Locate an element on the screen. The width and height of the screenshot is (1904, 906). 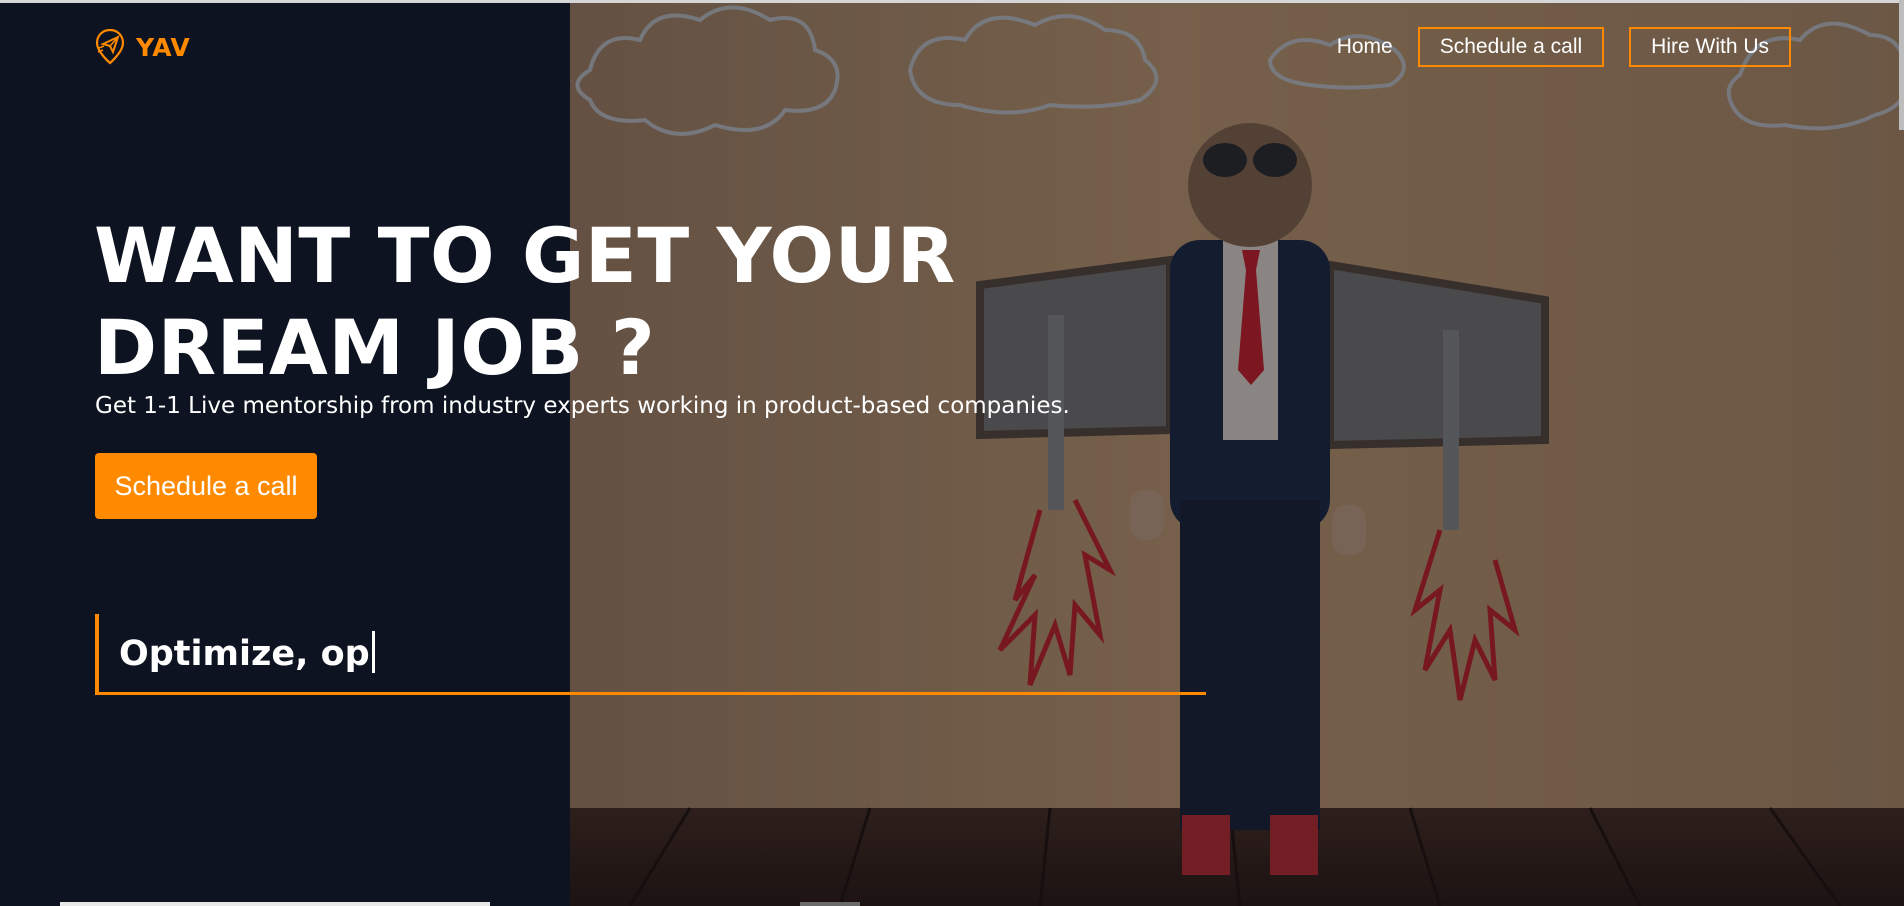
brand-logo: YAV is located at coordinates (142, 47).